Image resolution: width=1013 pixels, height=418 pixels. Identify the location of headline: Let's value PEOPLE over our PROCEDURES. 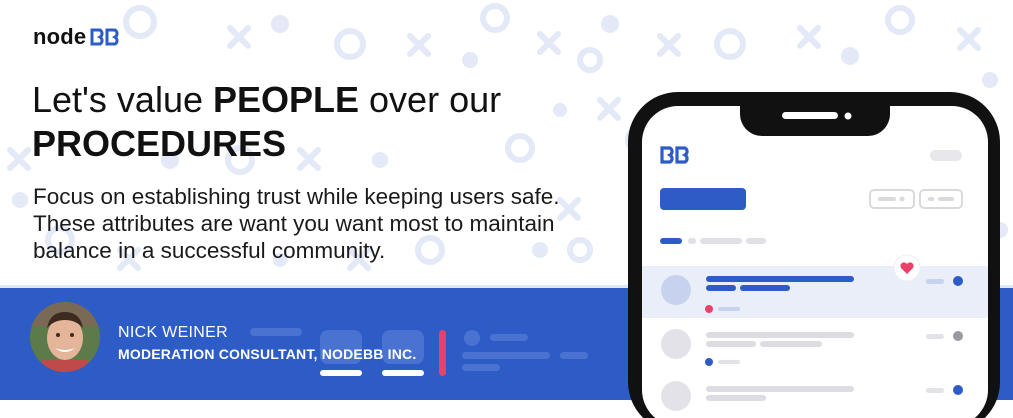
(317, 122).